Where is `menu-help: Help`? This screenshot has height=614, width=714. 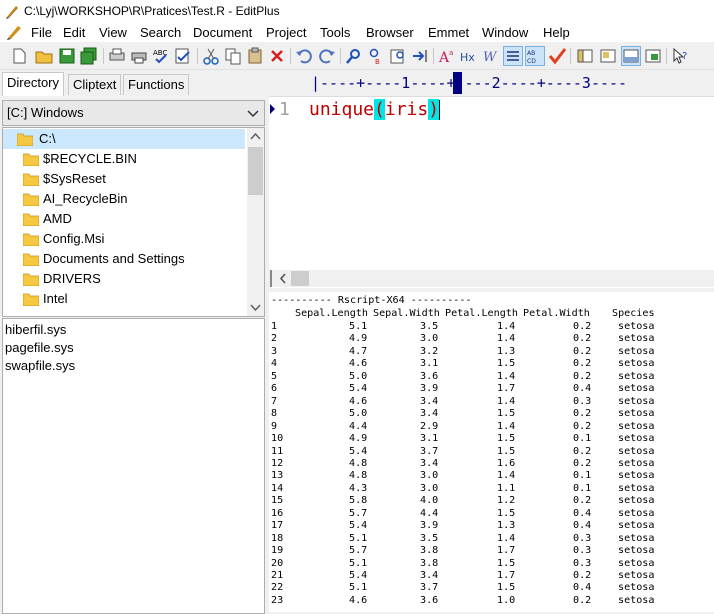 menu-help: Help is located at coordinates (556, 32).